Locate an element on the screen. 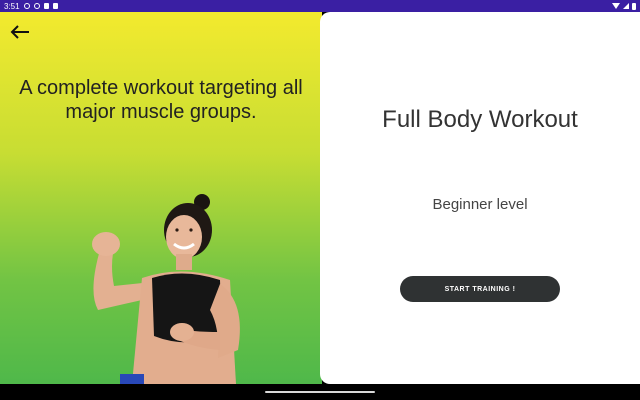  arrow-left-icon is located at coordinates (19, 32).